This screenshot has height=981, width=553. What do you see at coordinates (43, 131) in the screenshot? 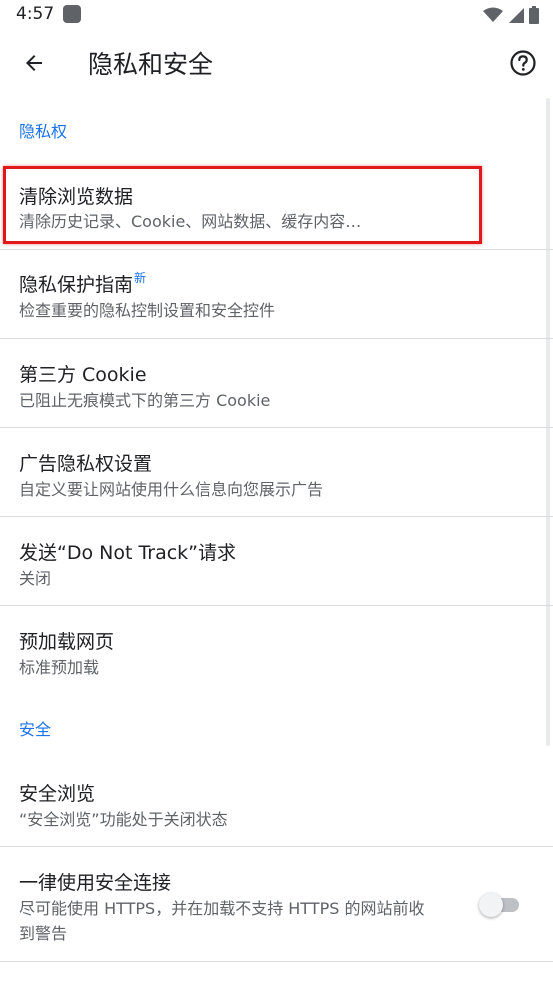
I see `section-header-privacy: 隐私权` at bounding box center [43, 131].